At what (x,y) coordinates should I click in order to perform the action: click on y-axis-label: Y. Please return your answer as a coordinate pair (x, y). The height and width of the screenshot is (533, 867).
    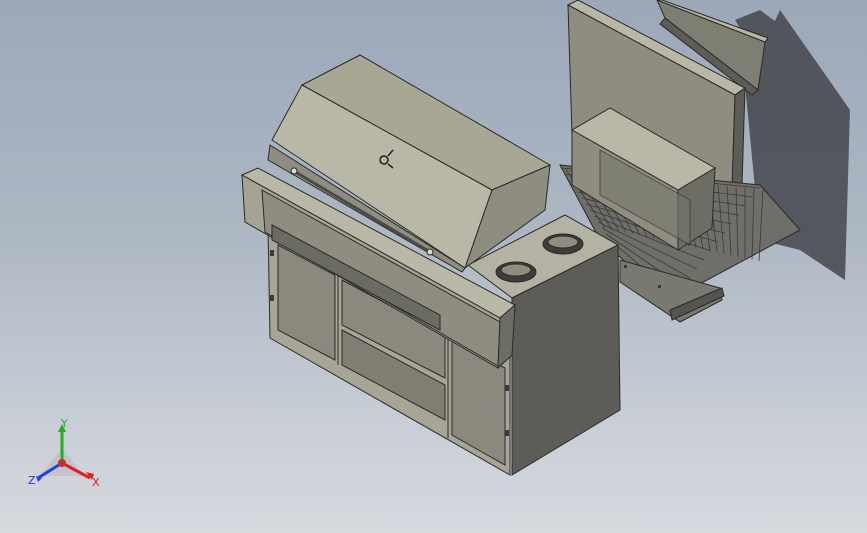
    Looking at the image, I should click on (64, 424).